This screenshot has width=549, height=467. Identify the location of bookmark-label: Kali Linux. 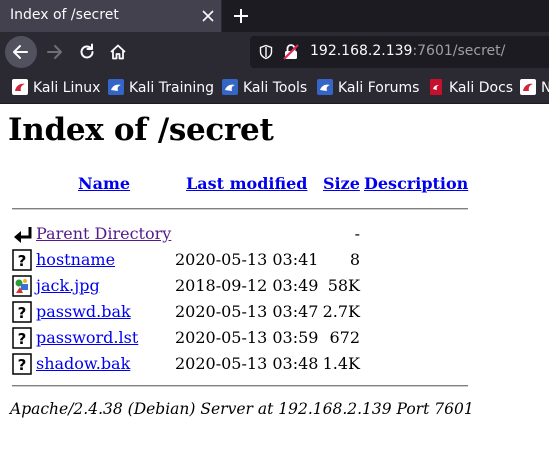
(67, 88).